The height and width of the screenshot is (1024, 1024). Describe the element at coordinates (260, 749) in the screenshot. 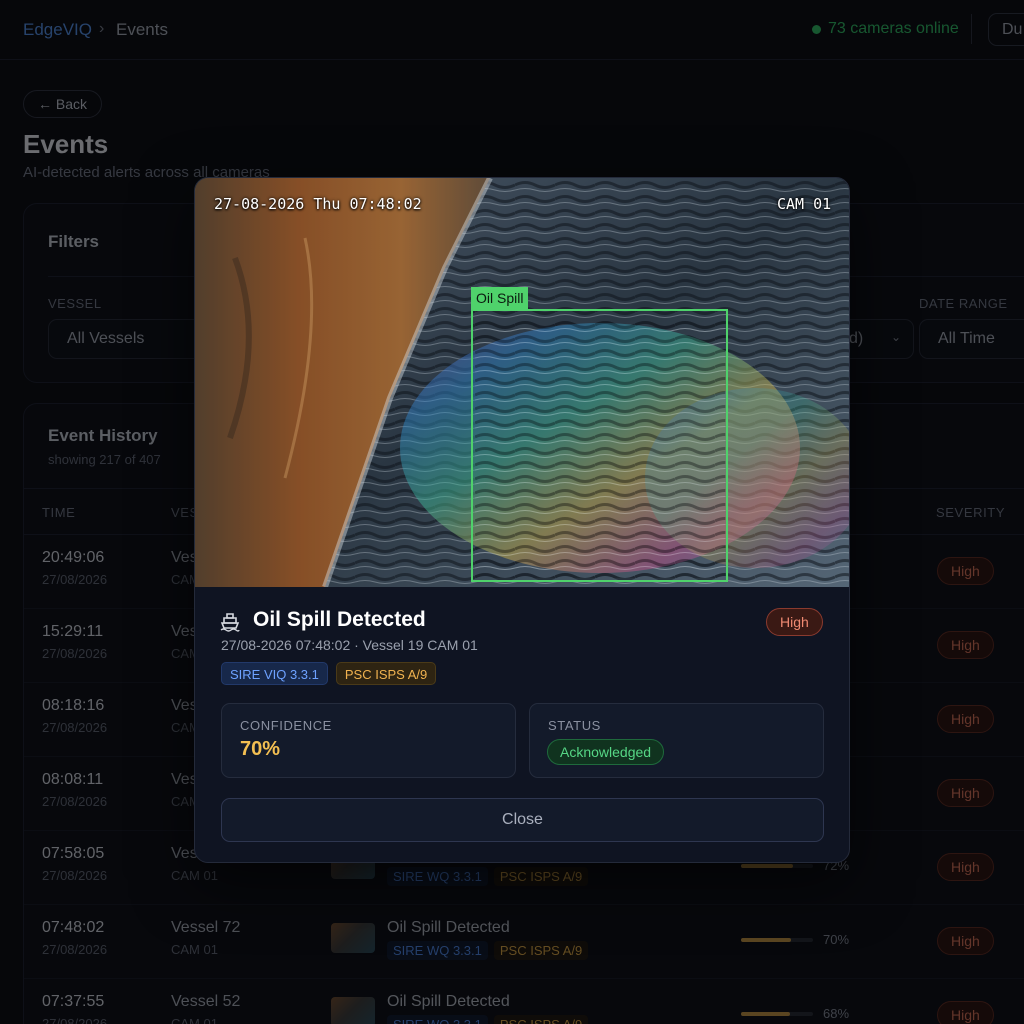

I see `confidence-value: 70%` at that location.